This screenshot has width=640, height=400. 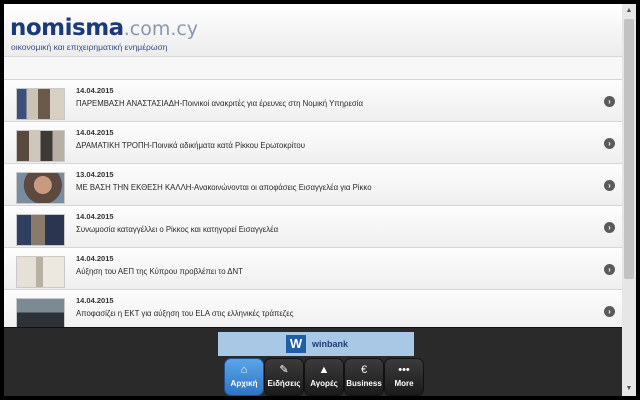 What do you see at coordinates (324, 377) in the screenshot?
I see `nav-button-markets: ▲ Αγορές` at bounding box center [324, 377].